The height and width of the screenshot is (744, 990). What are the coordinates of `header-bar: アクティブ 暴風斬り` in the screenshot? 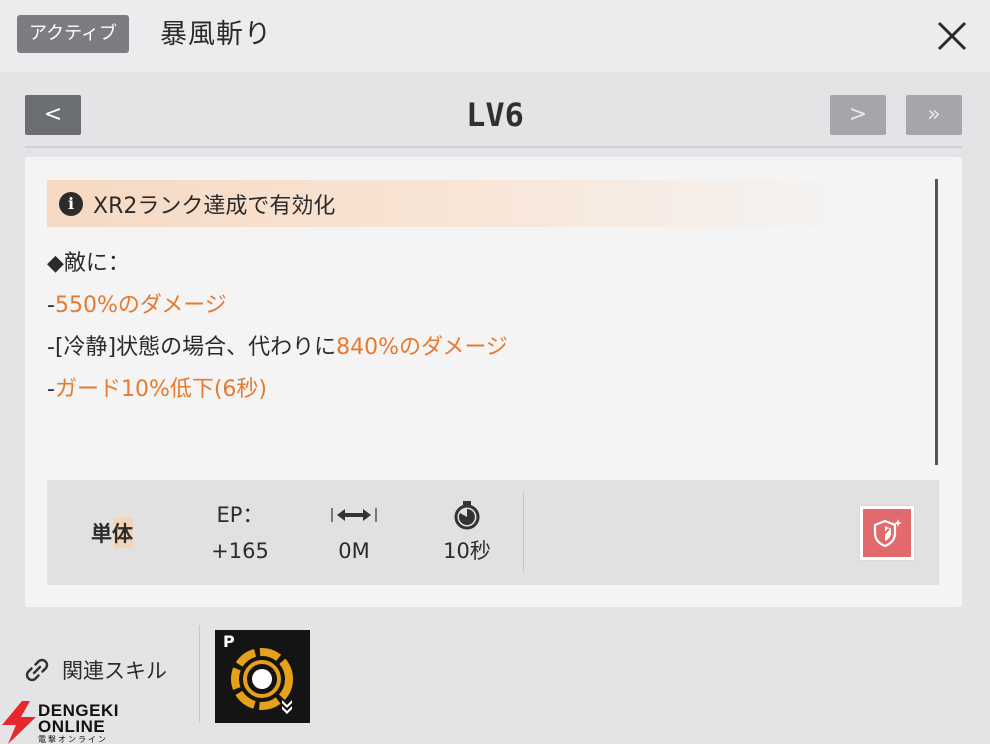 It's located at (495, 36).